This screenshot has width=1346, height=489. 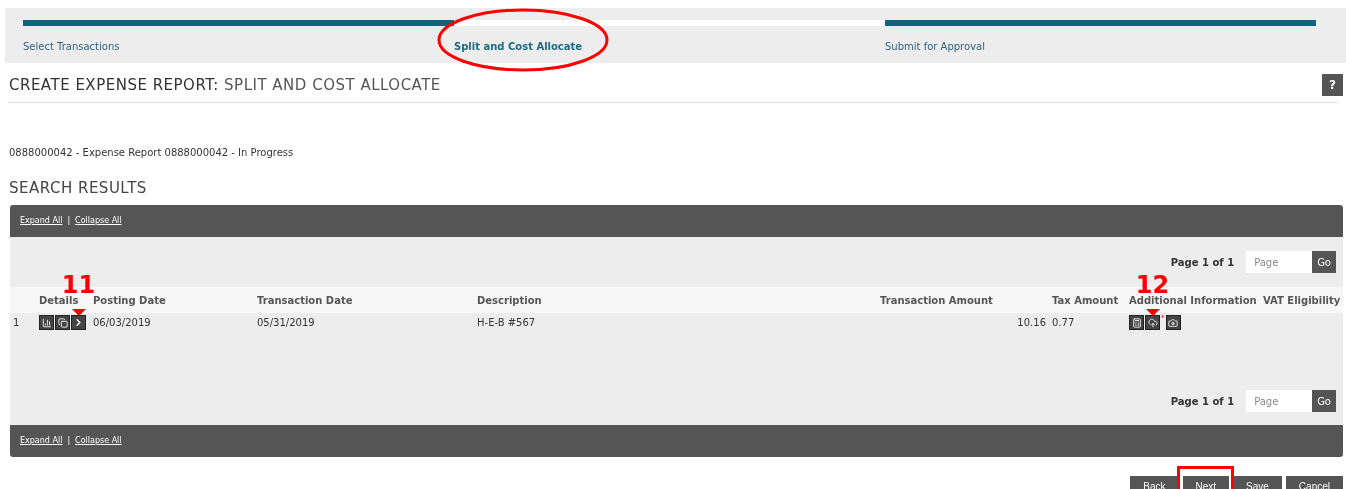 What do you see at coordinates (937, 300) in the screenshot?
I see `column-header: Transaction Amount` at bounding box center [937, 300].